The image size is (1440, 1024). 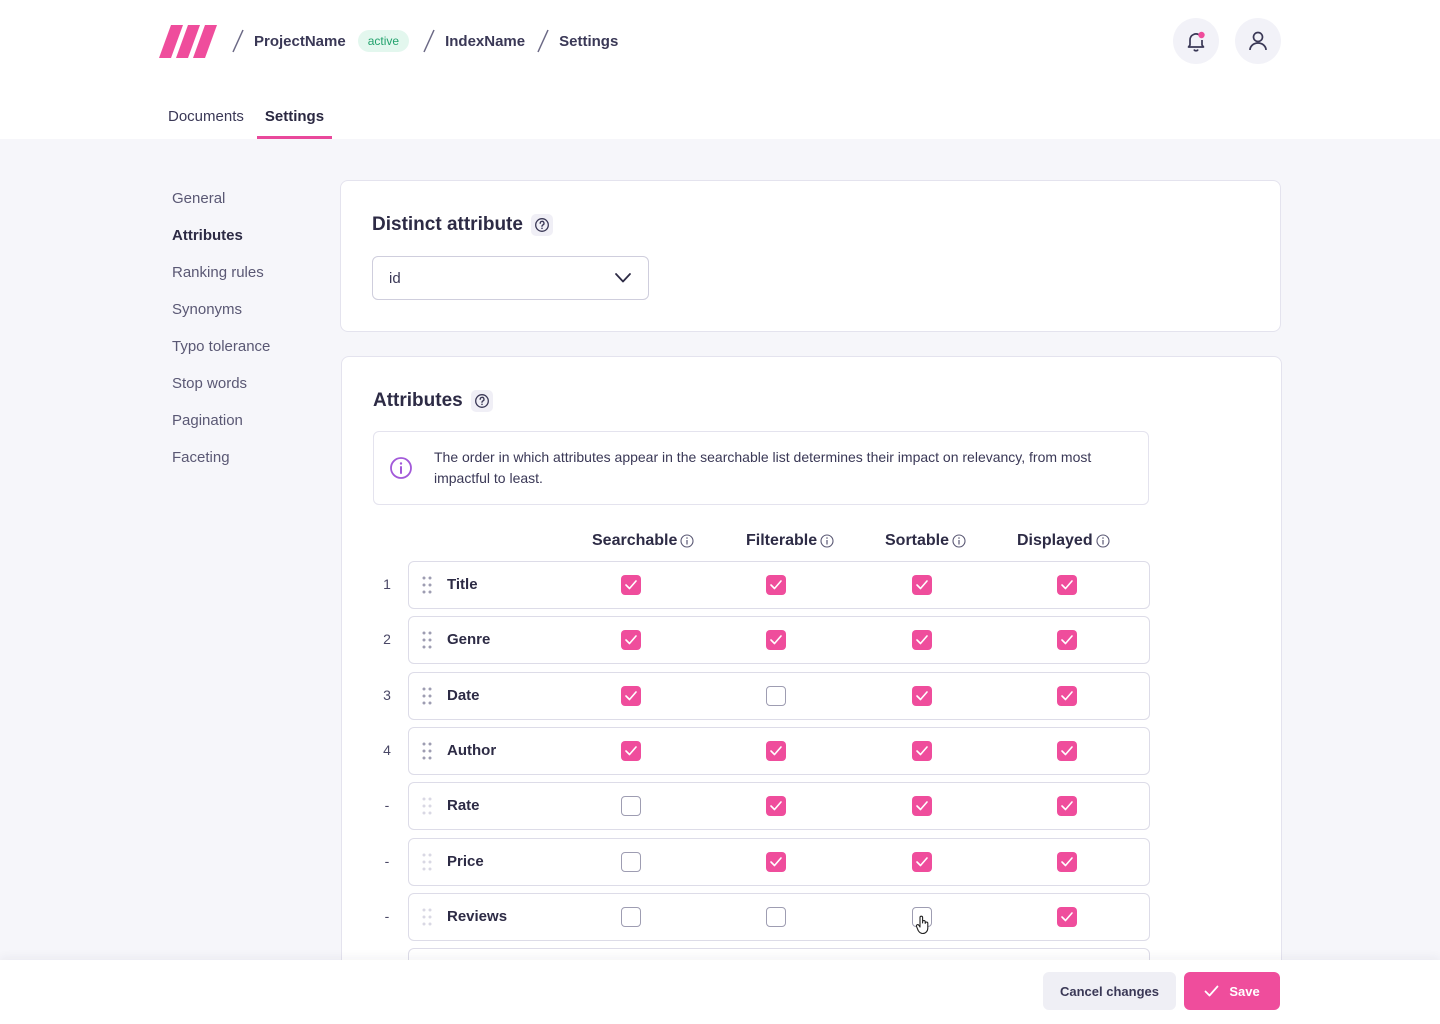 What do you see at coordinates (510, 278) in the screenshot?
I see `distinct-attribute-select: id` at bounding box center [510, 278].